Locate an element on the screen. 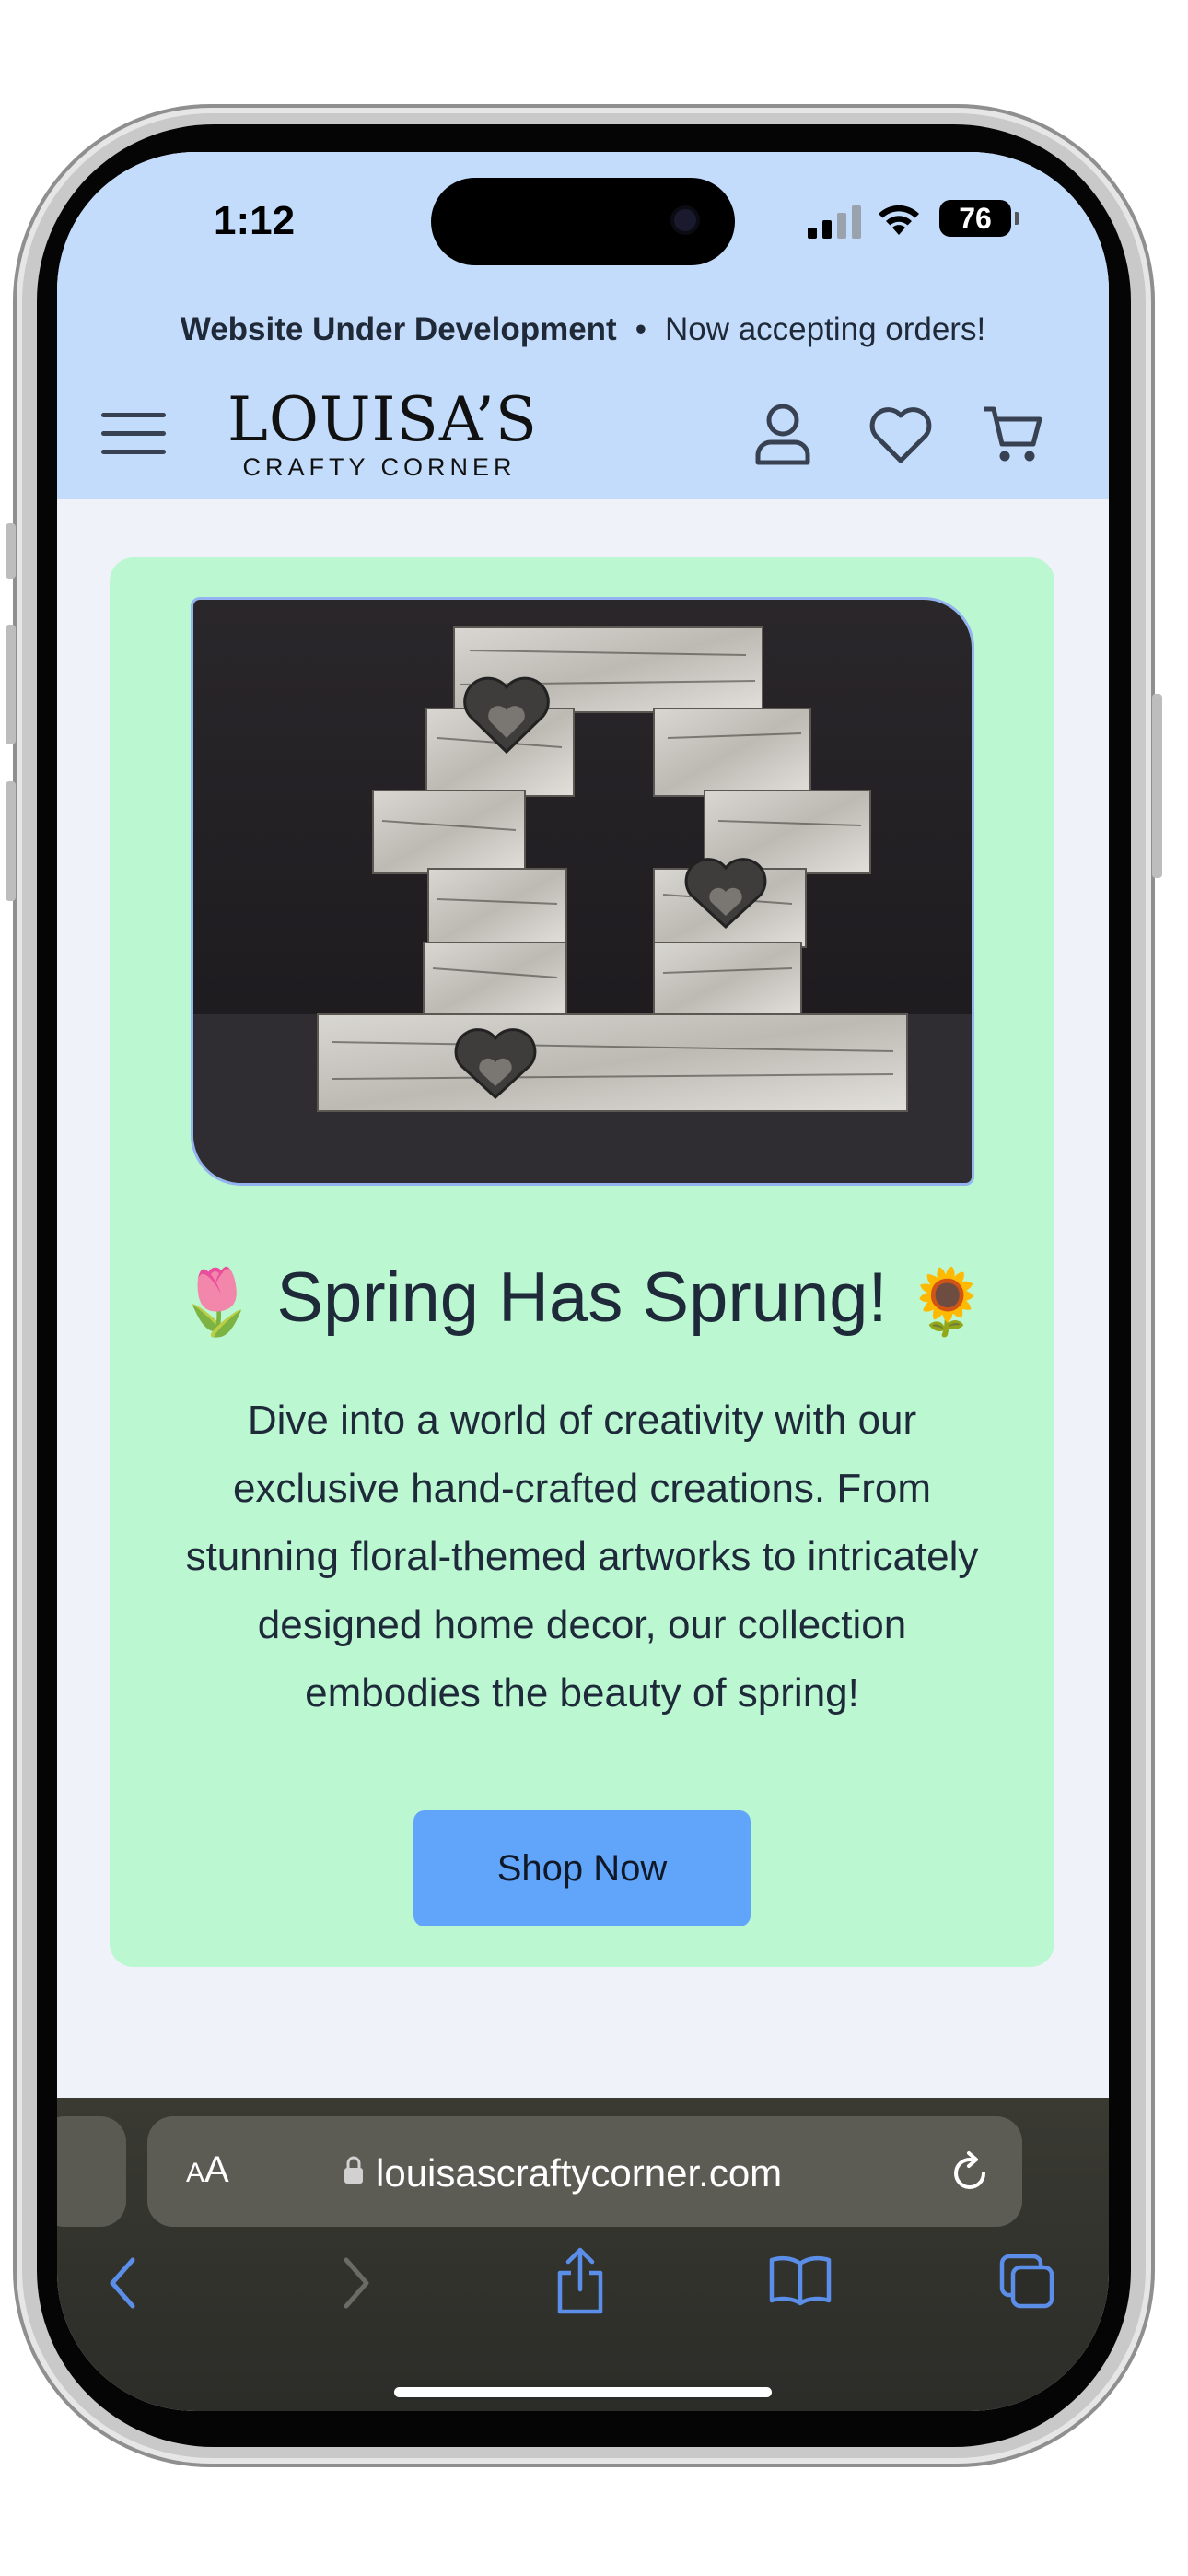 The height and width of the screenshot is (2576, 1188). reload-icon is located at coordinates (970, 2171).